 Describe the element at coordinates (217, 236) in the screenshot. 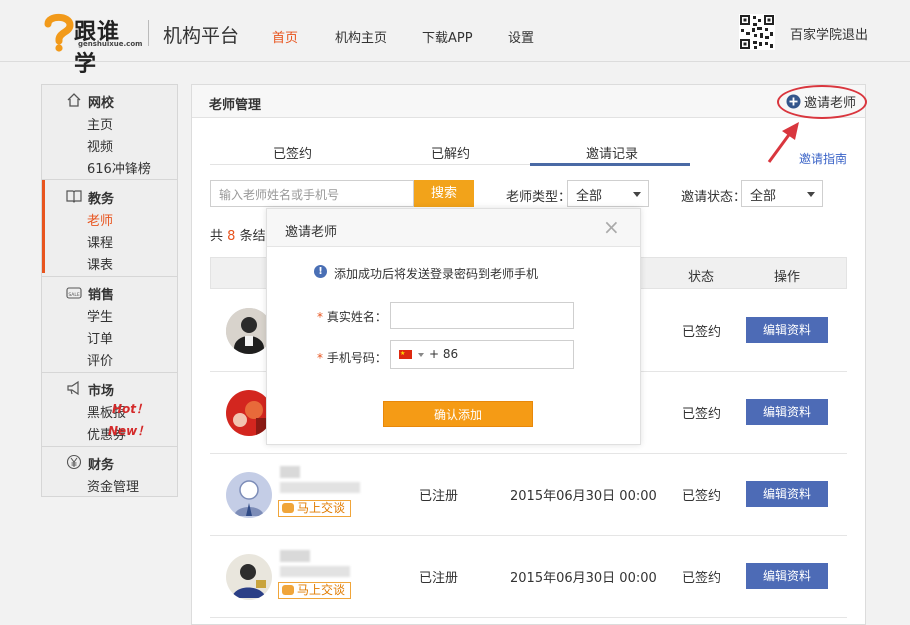

I see `result-count-prefix: 共` at that location.